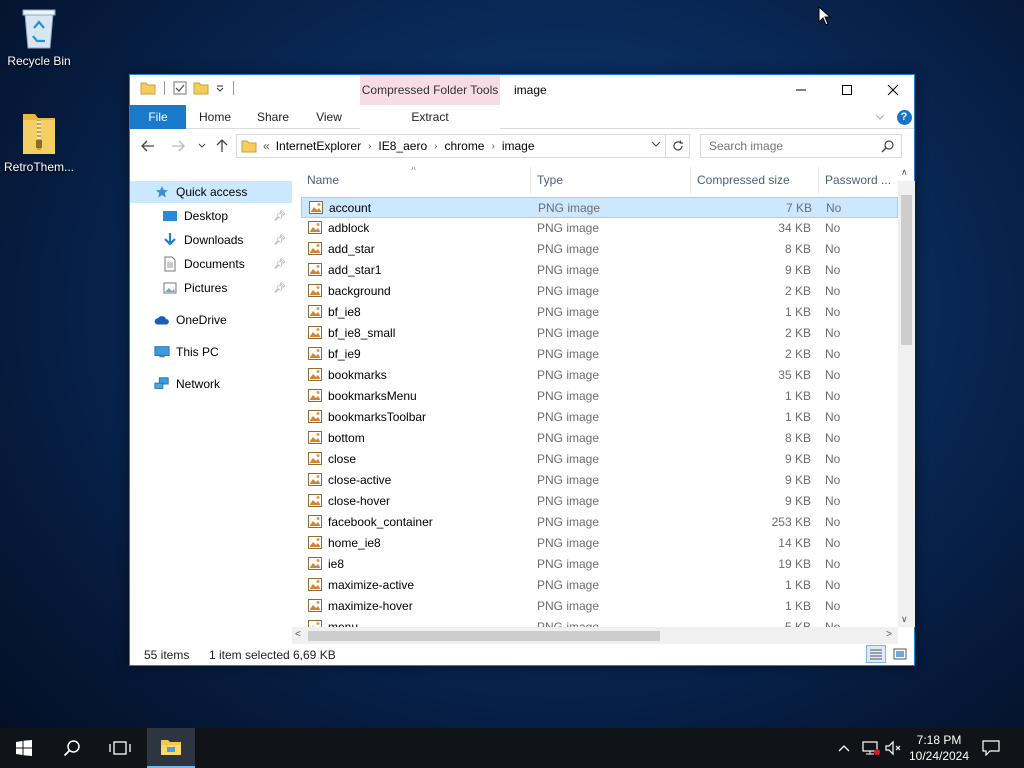  Describe the element at coordinates (599, 606) in the screenshot. I see `table-row: maximize-hover PNG image 1 KB No` at that location.